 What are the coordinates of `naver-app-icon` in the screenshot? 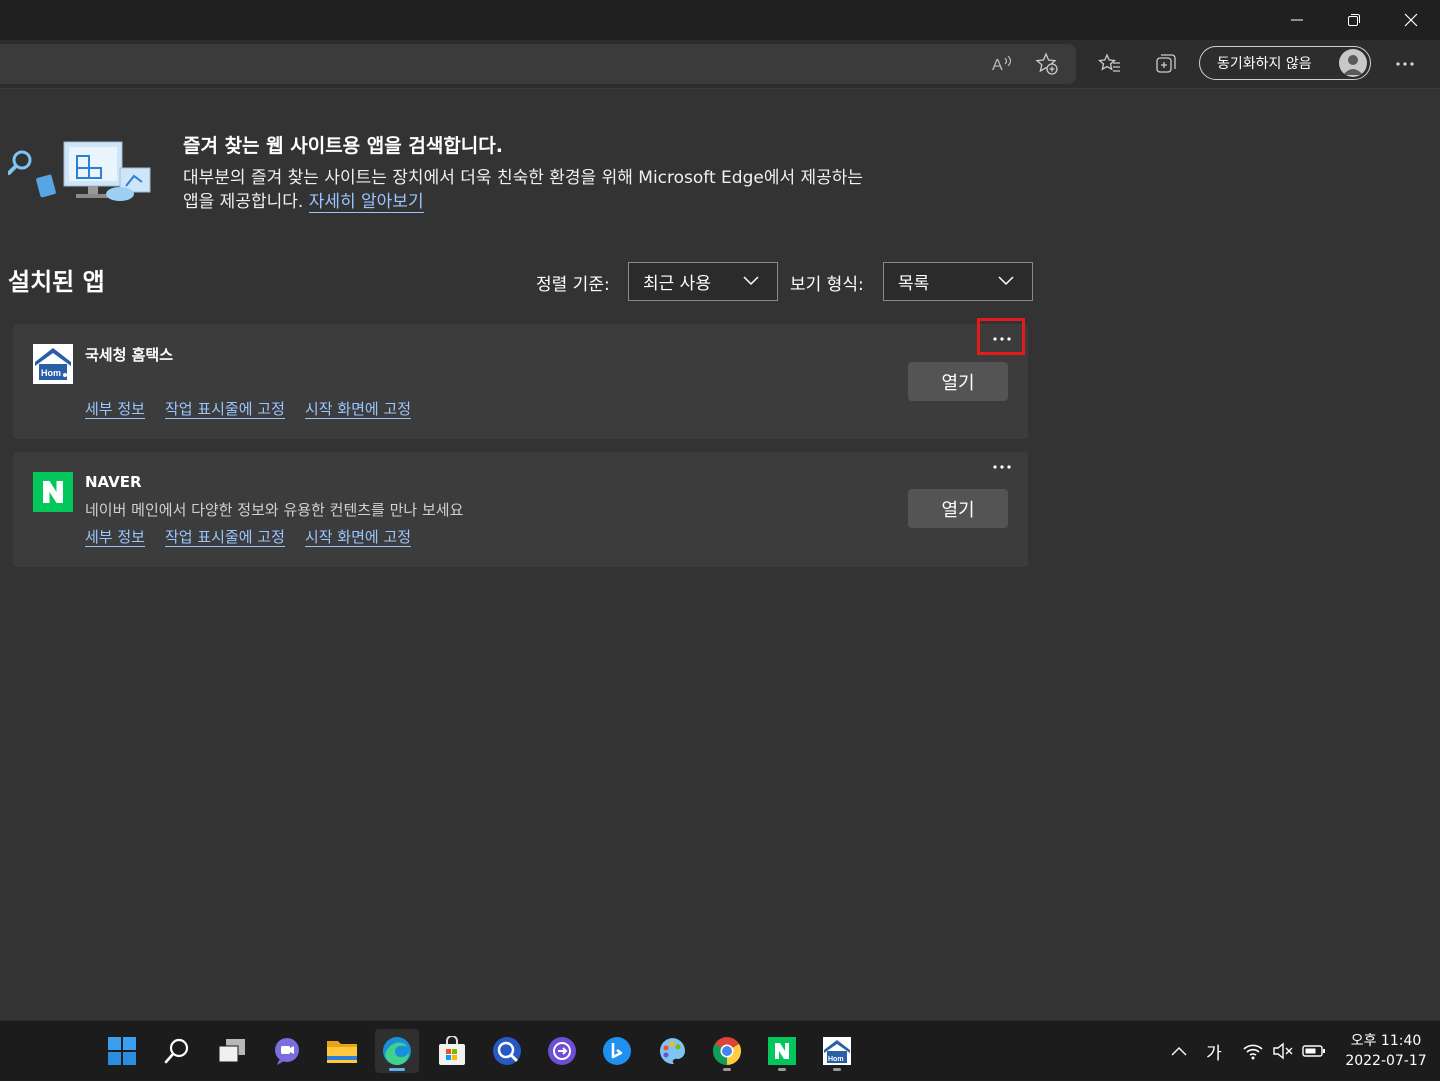 It's located at (53, 492).